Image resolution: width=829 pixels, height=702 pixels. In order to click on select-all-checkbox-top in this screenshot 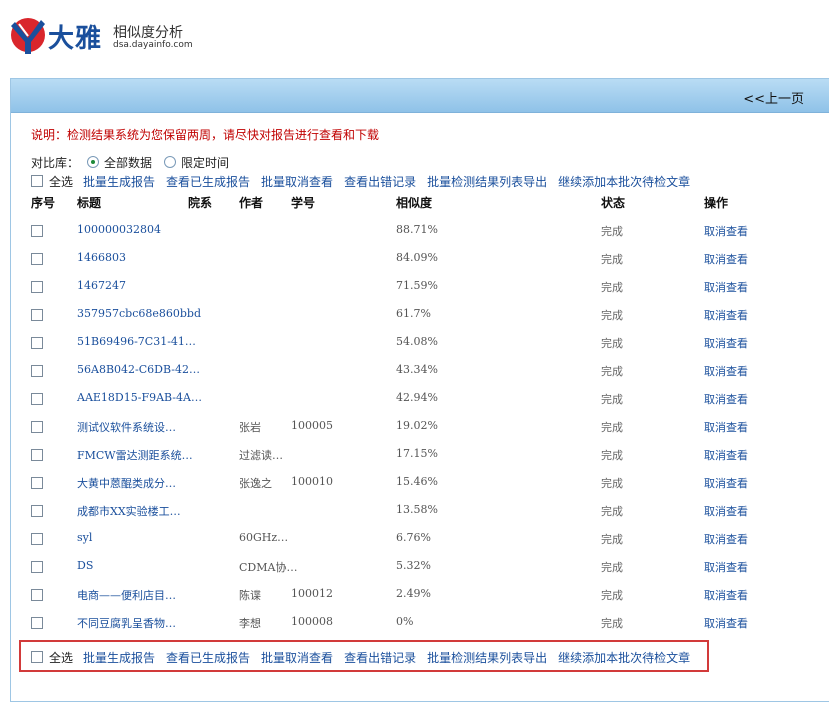, I will do `click(37, 181)`.